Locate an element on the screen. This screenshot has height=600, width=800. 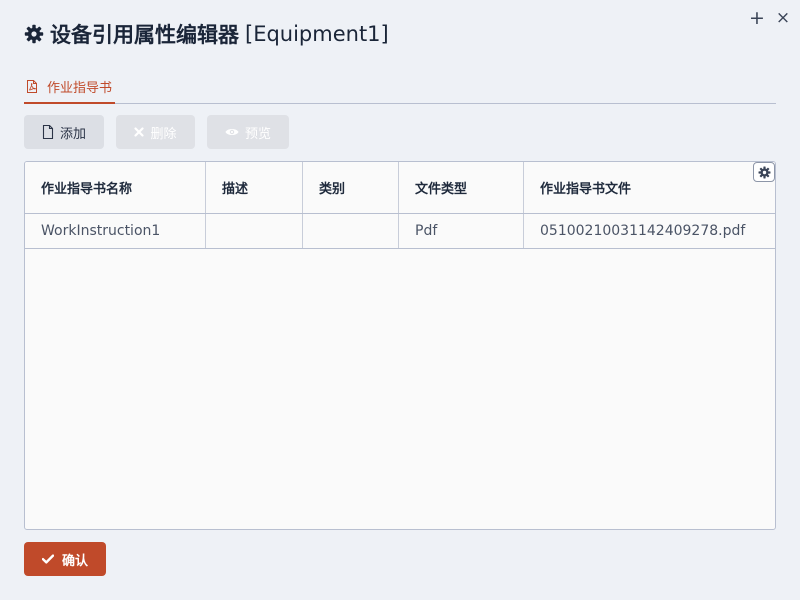
delete-label: 删除 is located at coordinates (163, 134).